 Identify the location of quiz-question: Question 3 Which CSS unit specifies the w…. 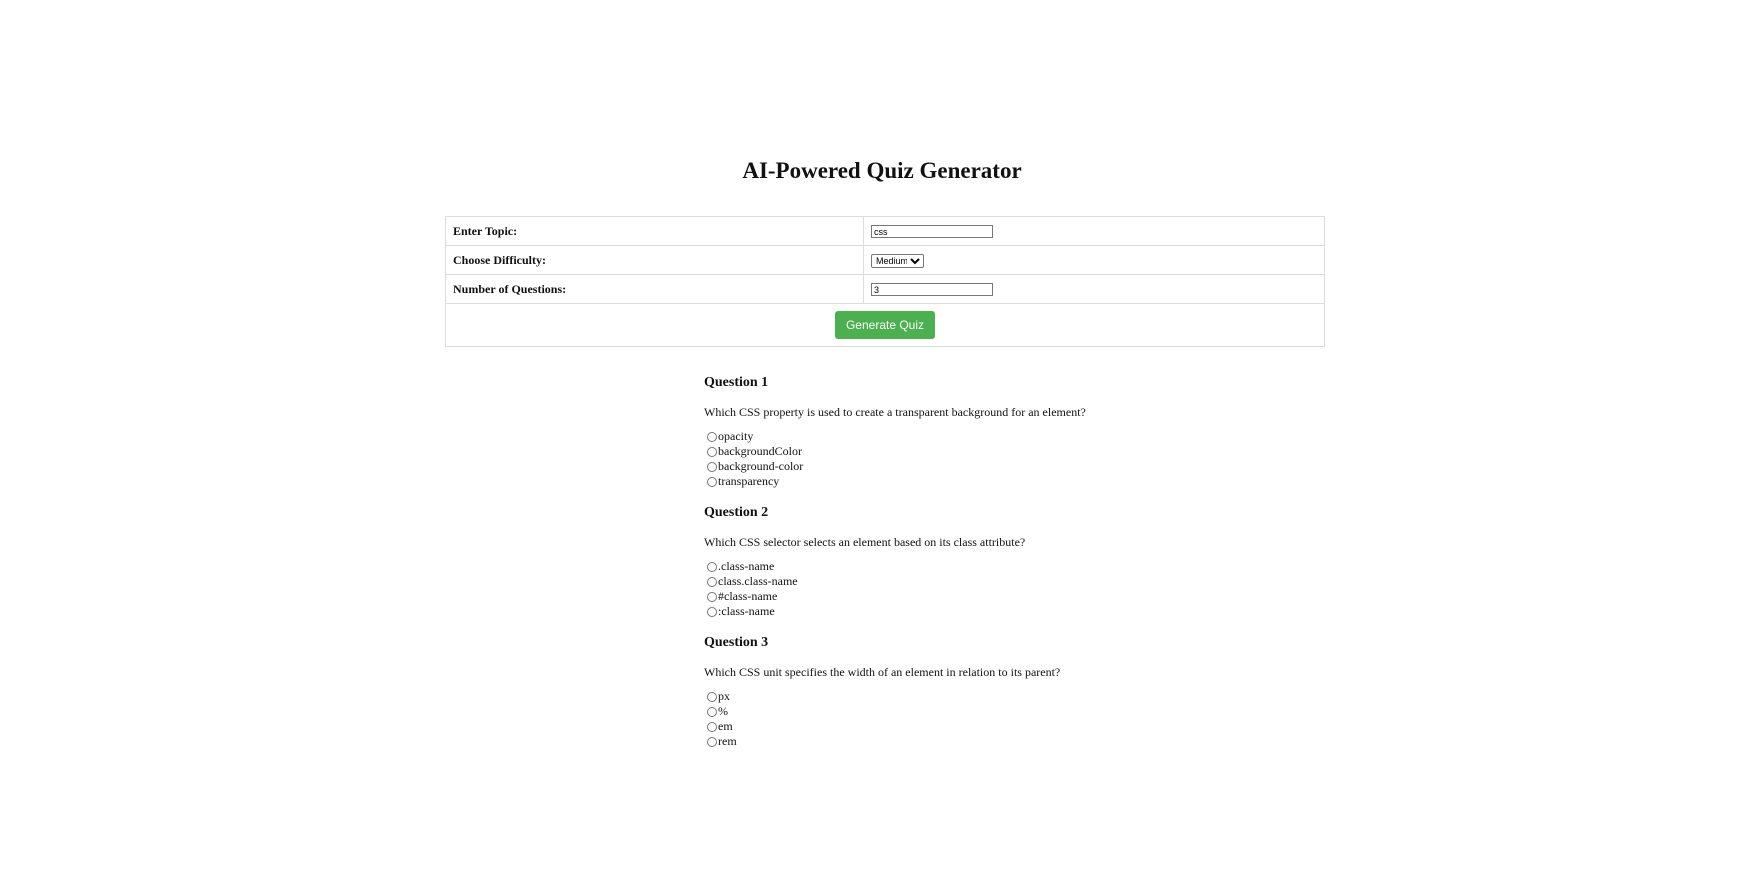
(984, 690).